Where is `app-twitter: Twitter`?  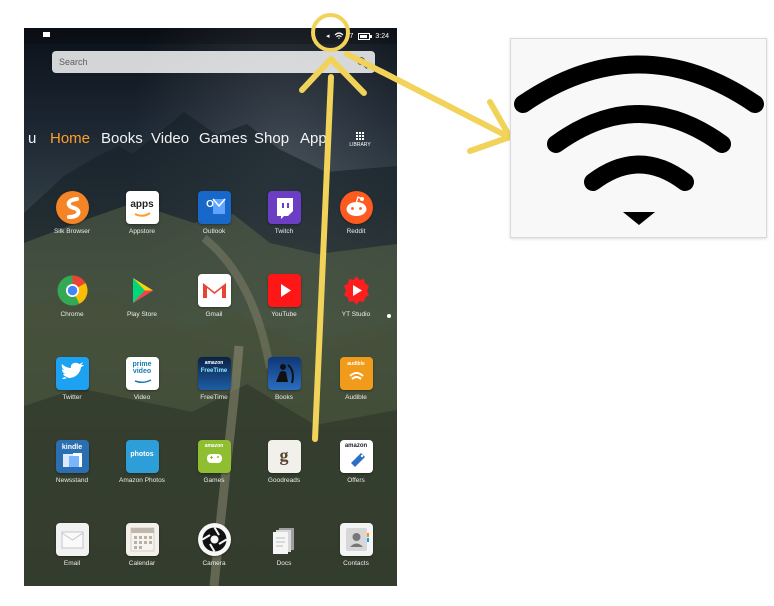 app-twitter: Twitter is located at coordinates (72, 379).